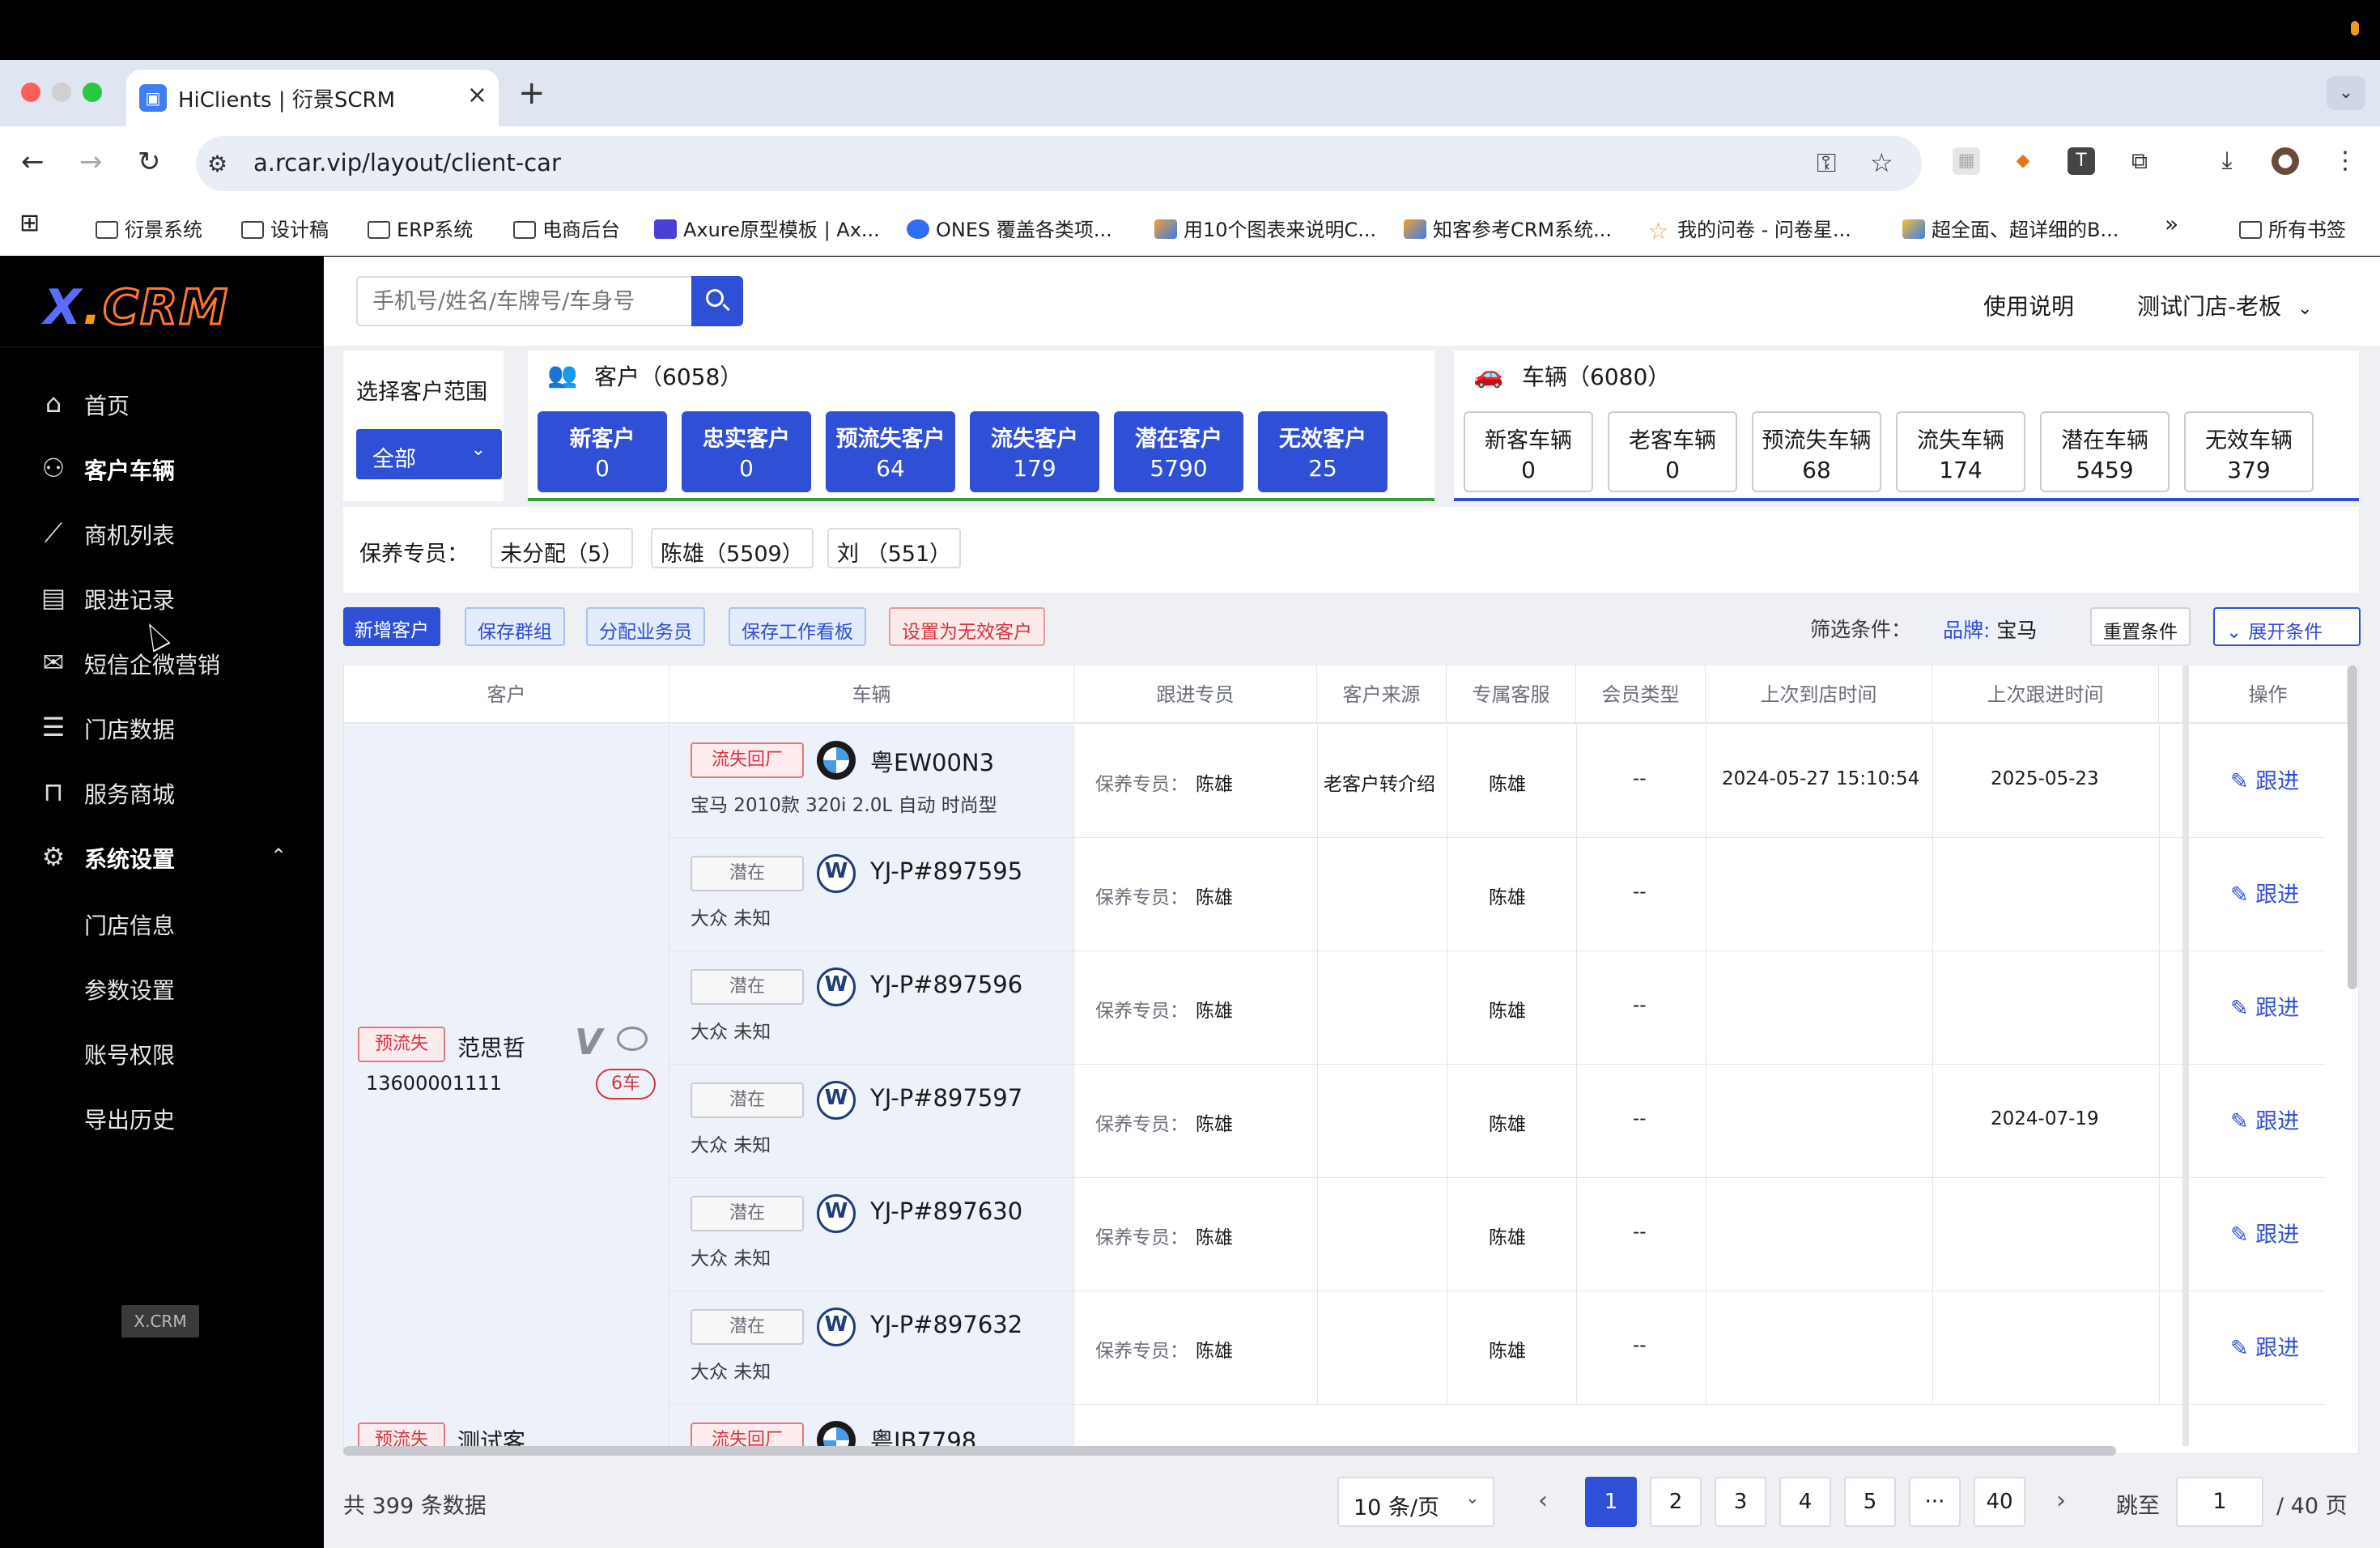 This screenshot has height=1548, width=2380. Describe the element at coordinates (313, 98) in the screenshot. I see `browser-tab-active: ▣ HiClients | 衍景SCRM ×` at that location.